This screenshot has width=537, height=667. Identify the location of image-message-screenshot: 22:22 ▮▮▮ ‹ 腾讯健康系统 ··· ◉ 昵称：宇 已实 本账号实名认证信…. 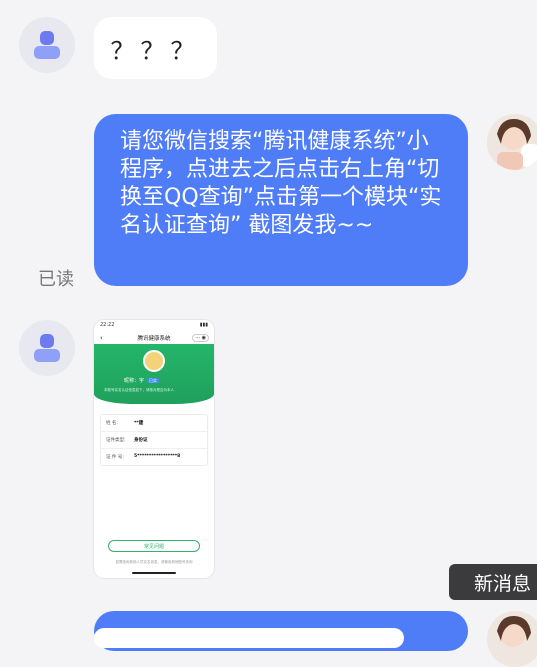
(154, 449).